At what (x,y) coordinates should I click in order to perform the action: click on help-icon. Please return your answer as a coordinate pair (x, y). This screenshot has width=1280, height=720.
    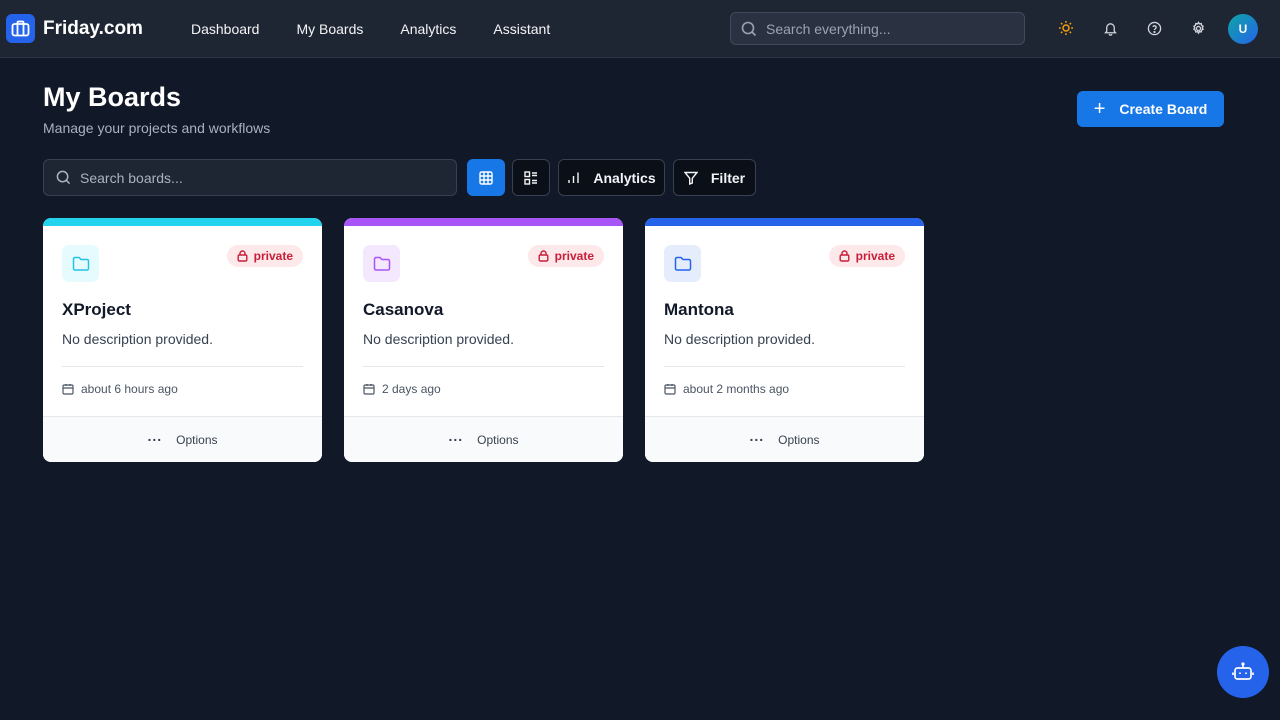
    Looking at the image, I should click on (1154, 28).